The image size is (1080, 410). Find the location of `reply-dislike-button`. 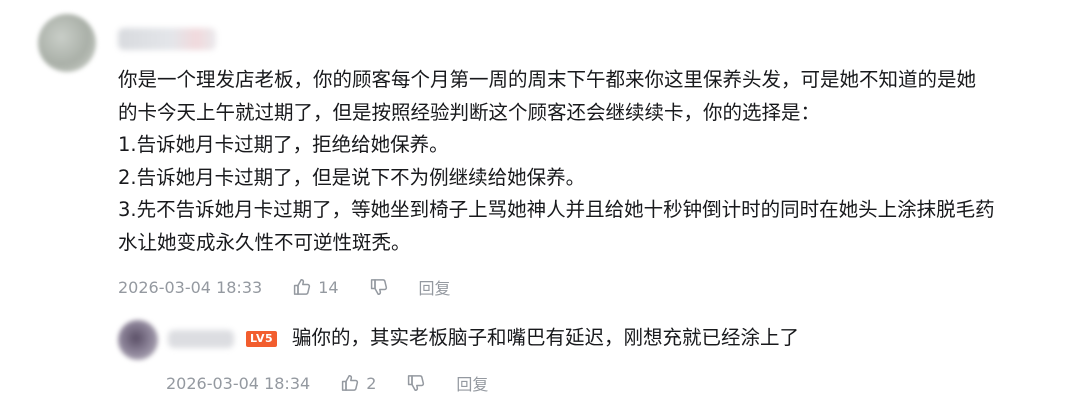

reply-dislike-button is located at coordinates (416, 383).